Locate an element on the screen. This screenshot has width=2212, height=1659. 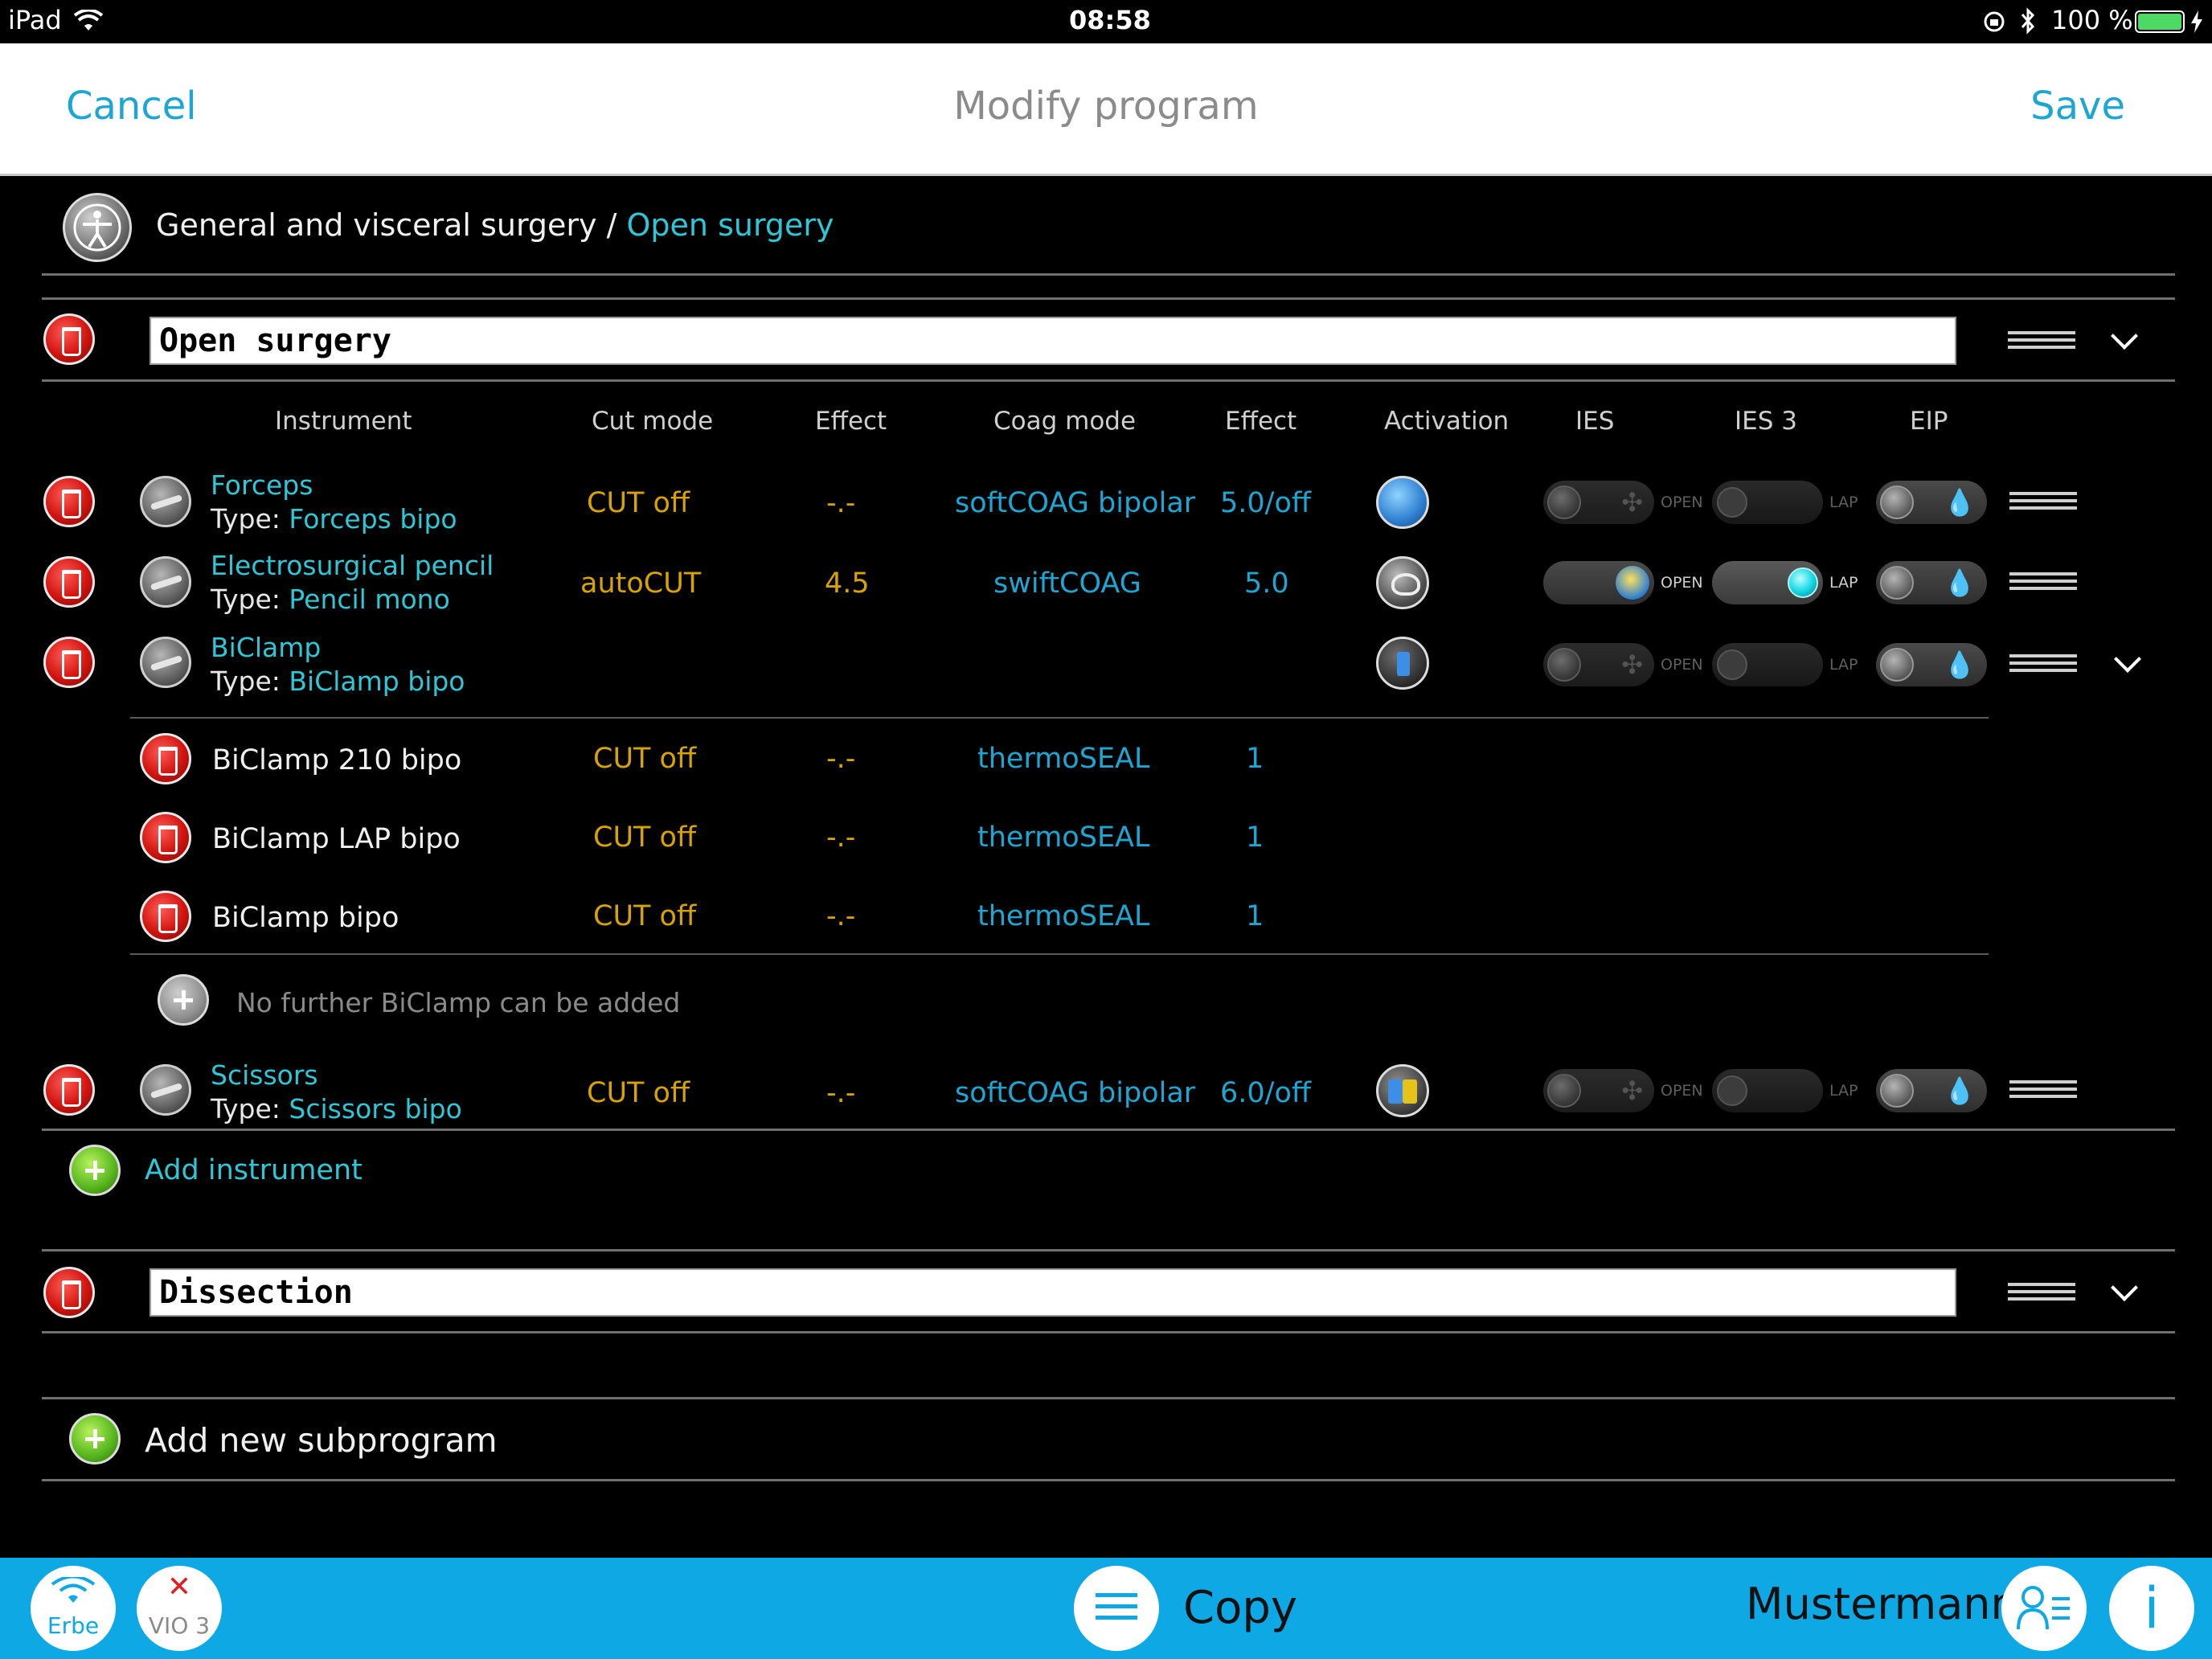
user-name: Mustermann is located at coordinates (1882, 1604).